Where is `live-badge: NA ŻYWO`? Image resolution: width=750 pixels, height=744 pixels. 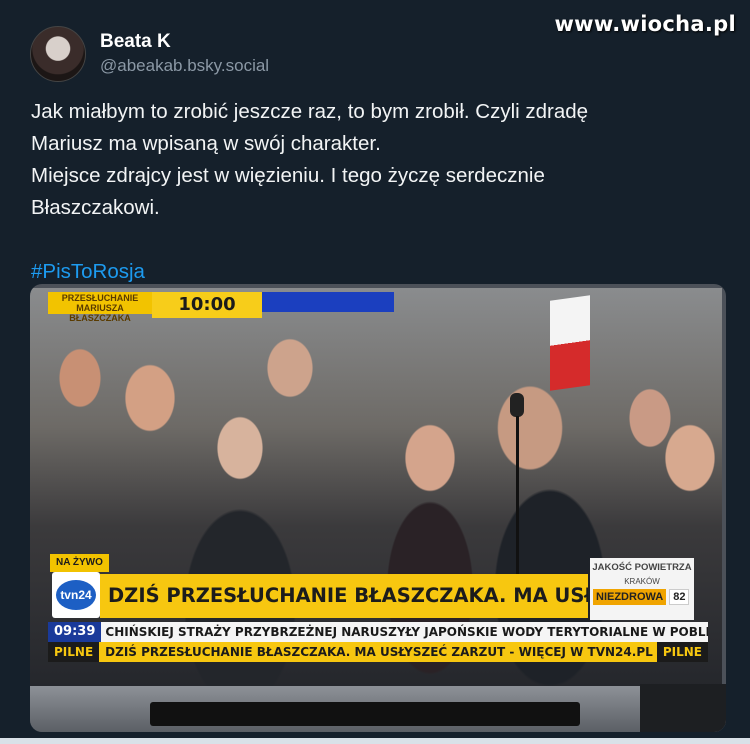 live-badge: NA ŻYWO is located at coordinates (79, 563).